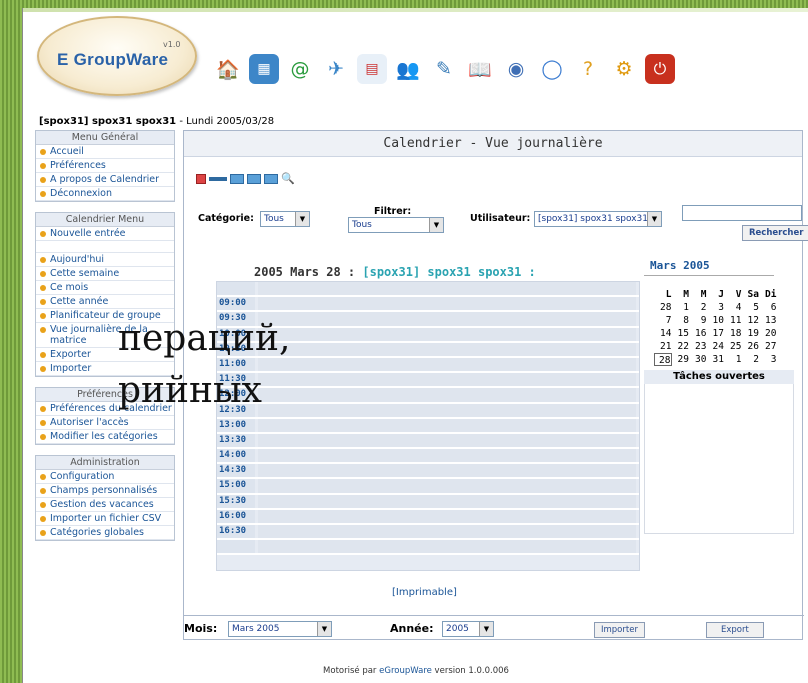  I want to click on year-select: 2005 ▼, so click(468, 629).